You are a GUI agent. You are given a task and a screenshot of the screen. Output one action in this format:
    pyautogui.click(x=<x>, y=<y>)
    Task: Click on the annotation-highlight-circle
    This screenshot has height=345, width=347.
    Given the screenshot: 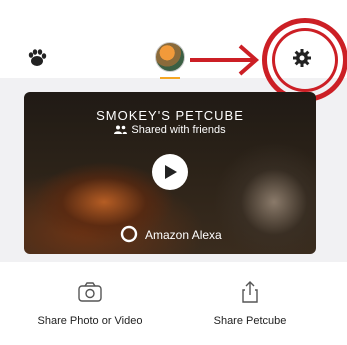 What is the action you would take?
    pyautogui.click(x=304, y=60)
    